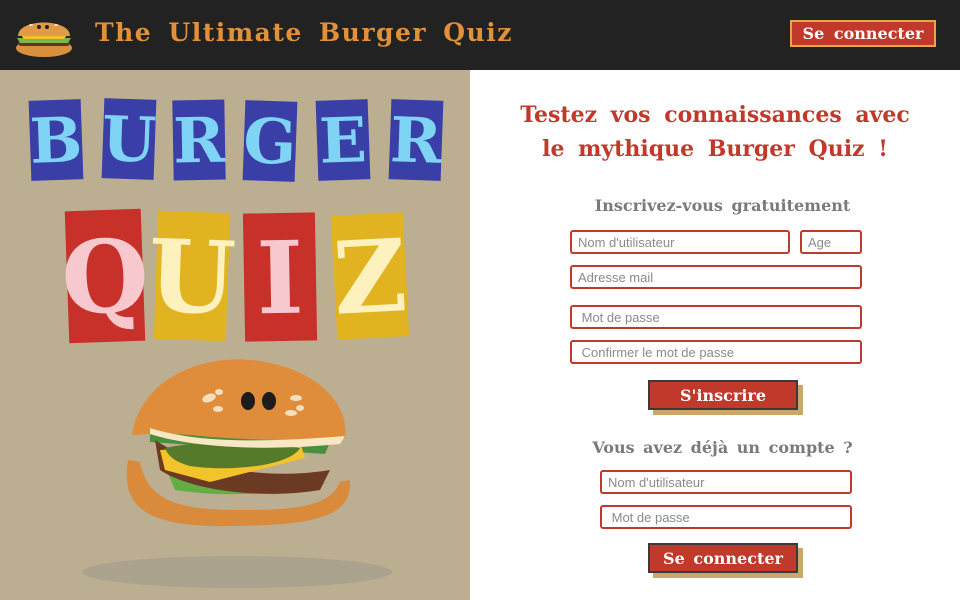 This screenshot has width=960, height=600. I want to click on register-username-input, so click(680, 242).